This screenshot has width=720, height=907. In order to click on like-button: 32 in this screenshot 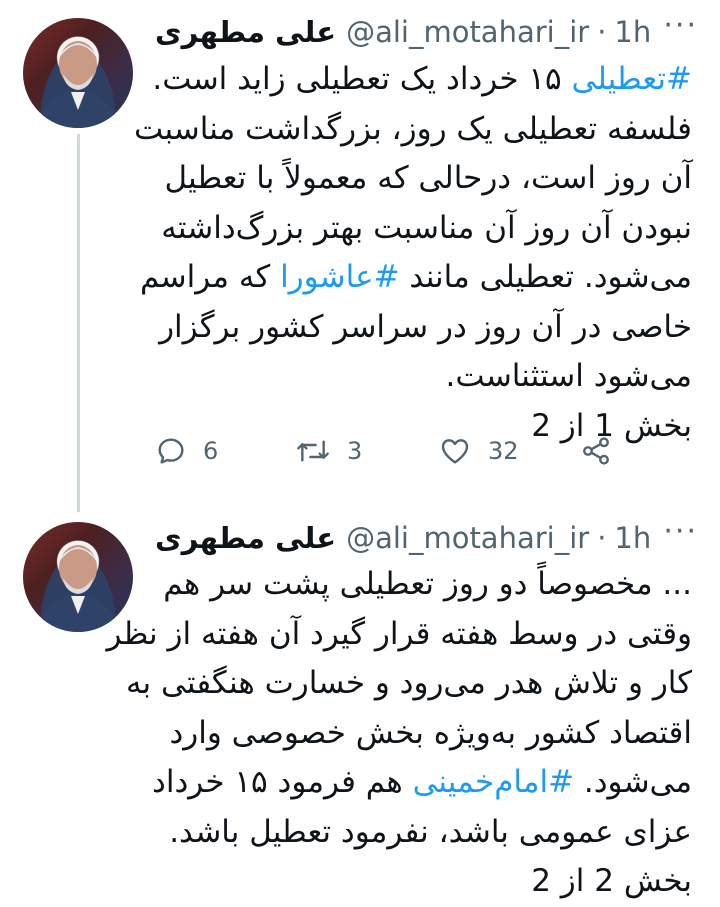, I will do `click(478, 451)`.